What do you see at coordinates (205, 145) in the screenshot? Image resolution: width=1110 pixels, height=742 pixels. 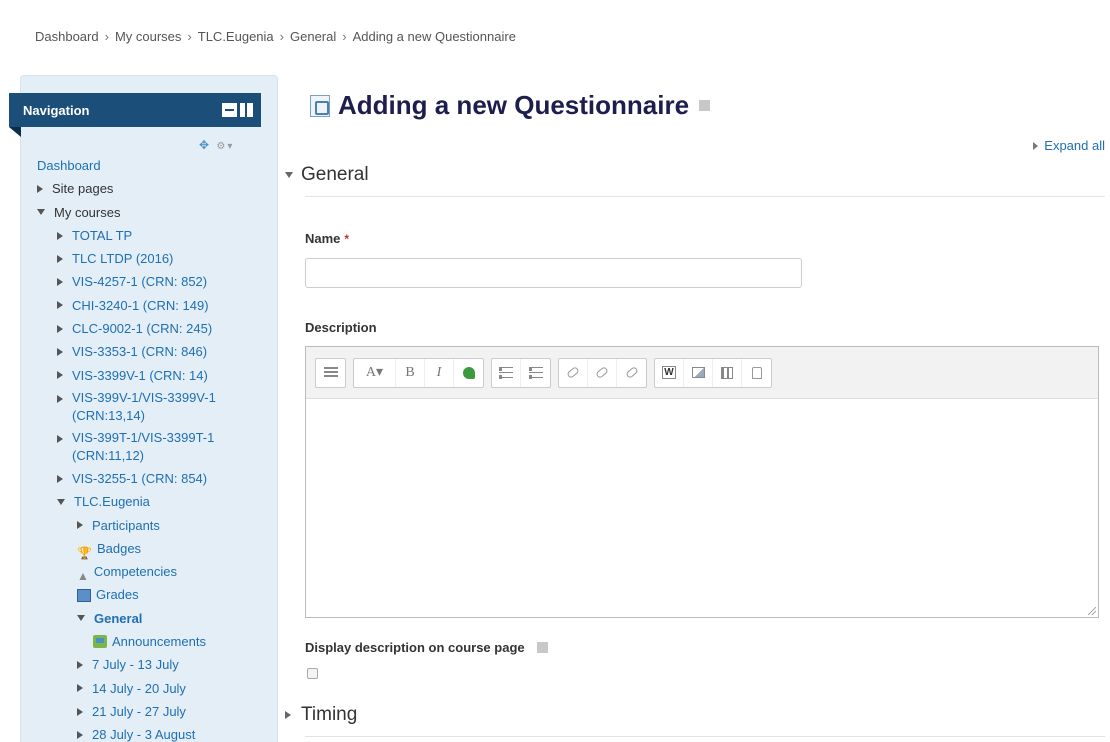 I see `move-icon: ✥` at bounding box center [205, 145].